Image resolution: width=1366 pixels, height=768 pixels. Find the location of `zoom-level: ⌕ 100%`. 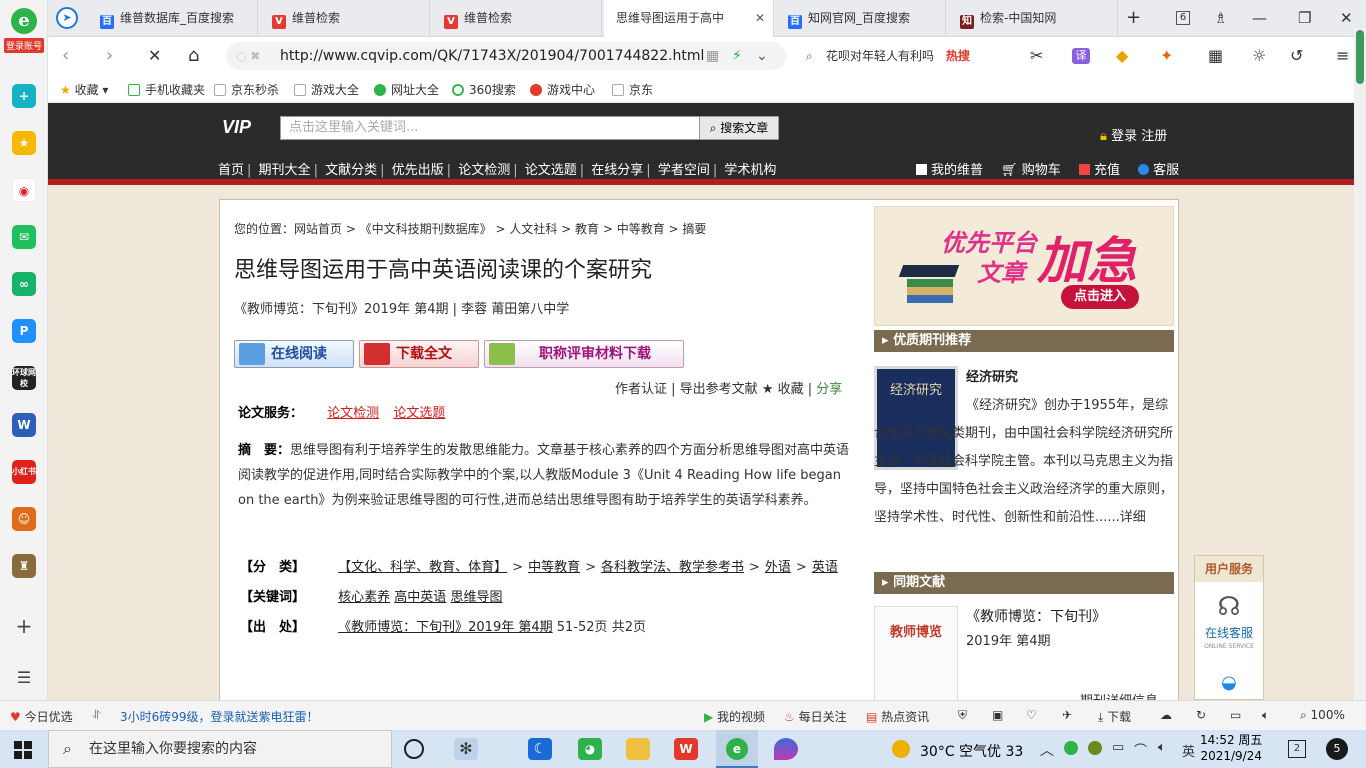

zoom-level: ⌕ 100% is located at coordinates (1322, 715).